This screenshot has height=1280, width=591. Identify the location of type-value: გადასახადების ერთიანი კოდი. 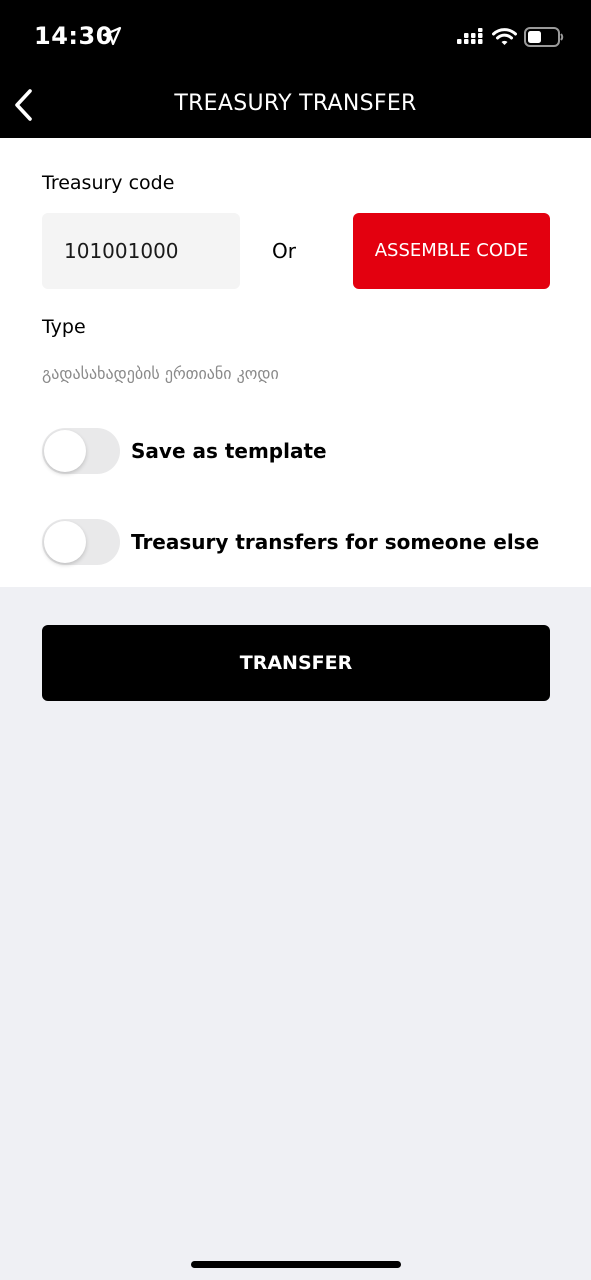
(160, 373).